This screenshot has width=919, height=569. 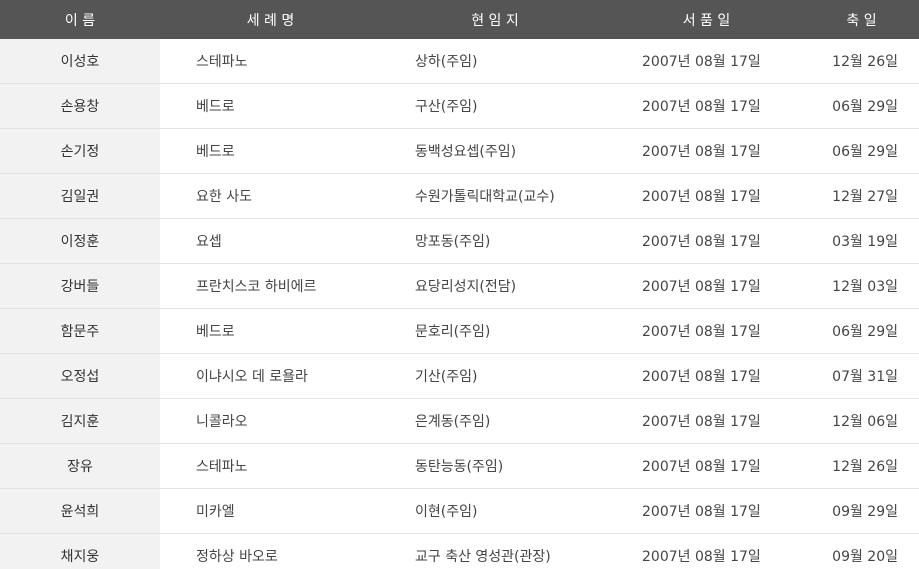 I want to click on table-row: 손기정 베드로 동백성요셉(주임) 2007년 08월 17일 06월 29일, so click(x=459, y=151).